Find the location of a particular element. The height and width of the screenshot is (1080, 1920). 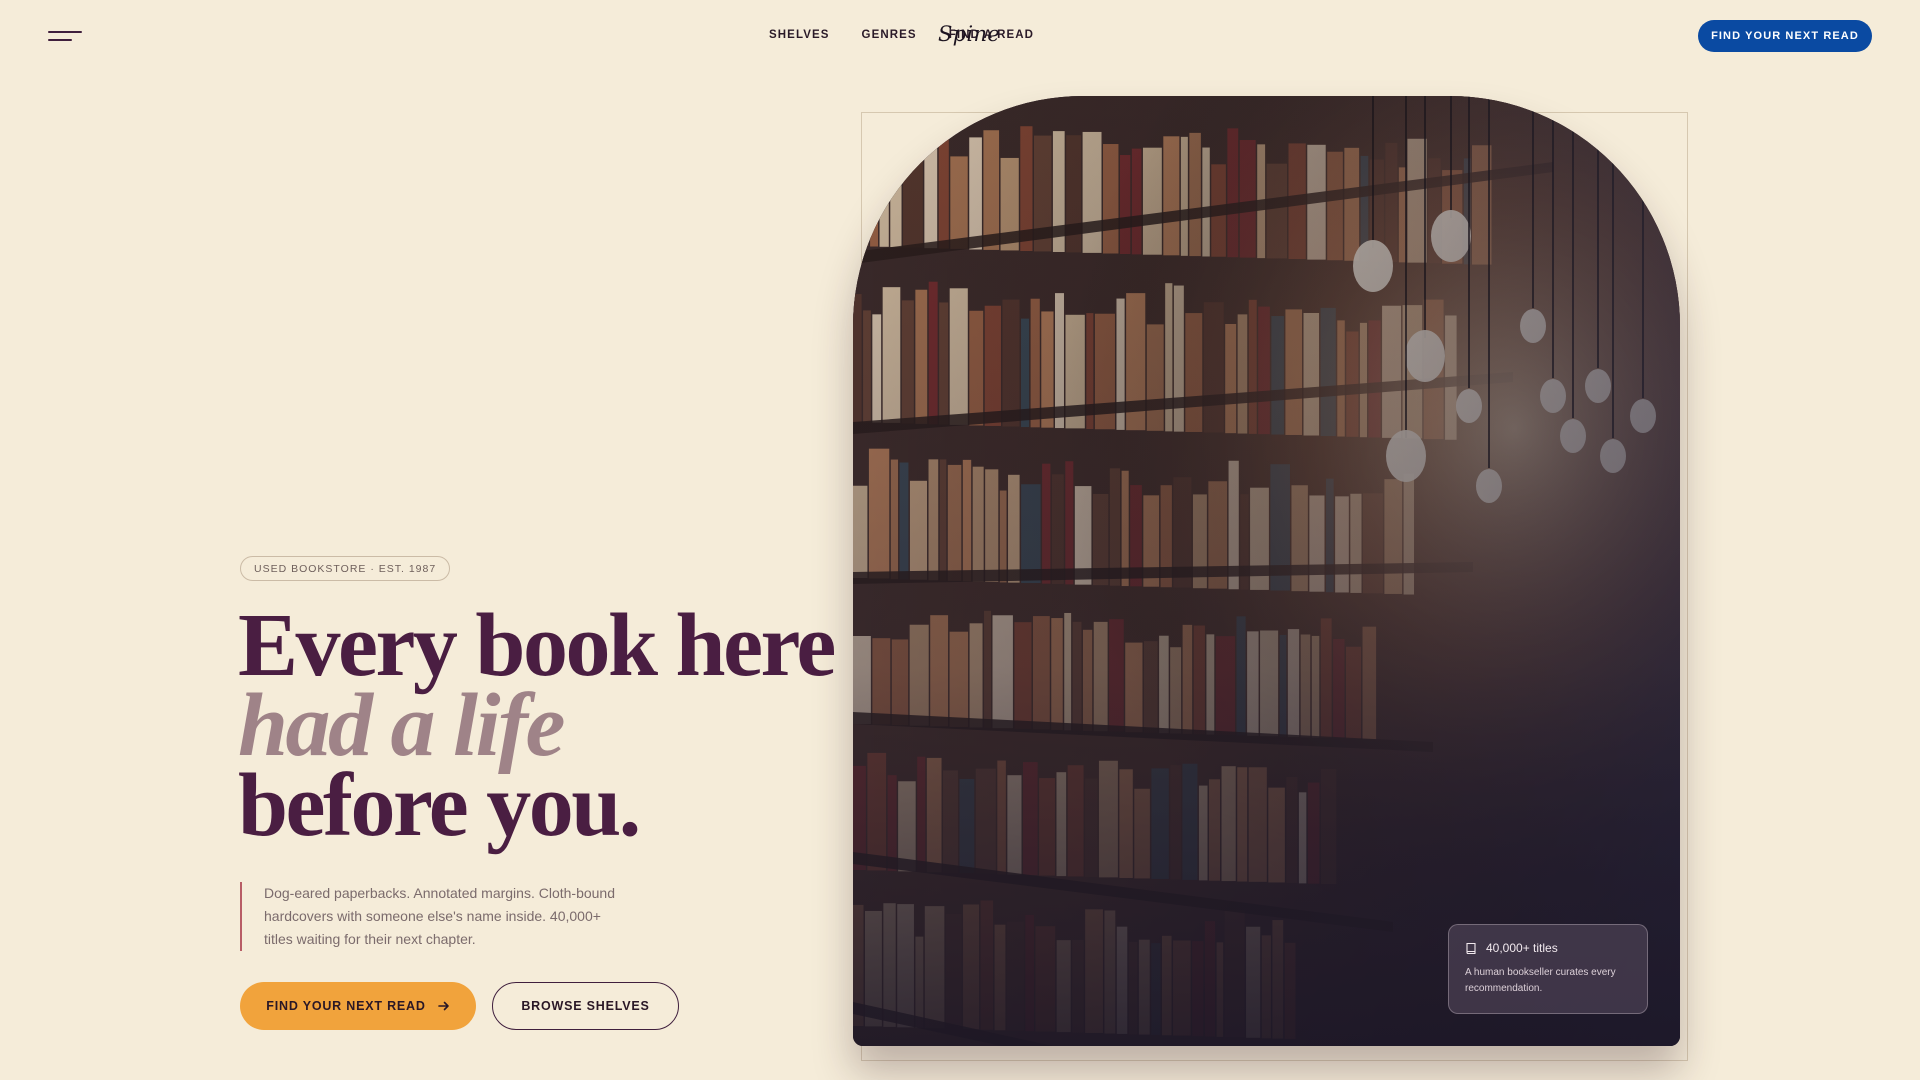

menu-icon is located at coordinates (65, 36).